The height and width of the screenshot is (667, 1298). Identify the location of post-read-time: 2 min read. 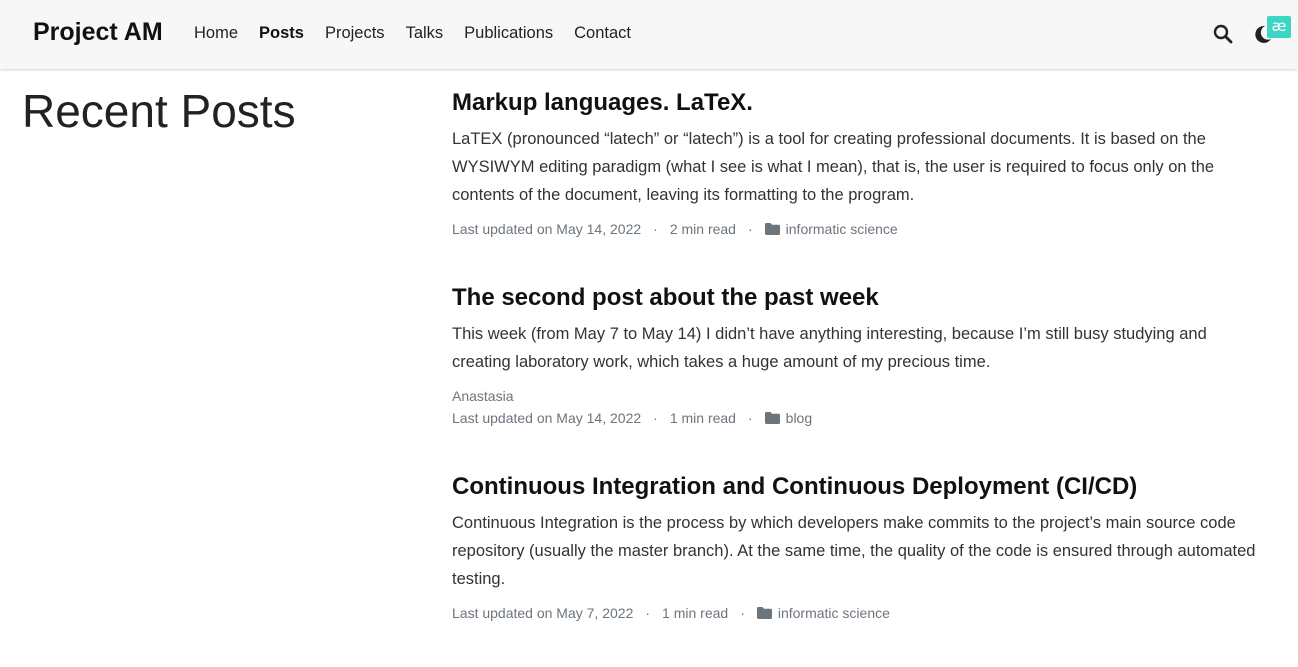
(702, 229).